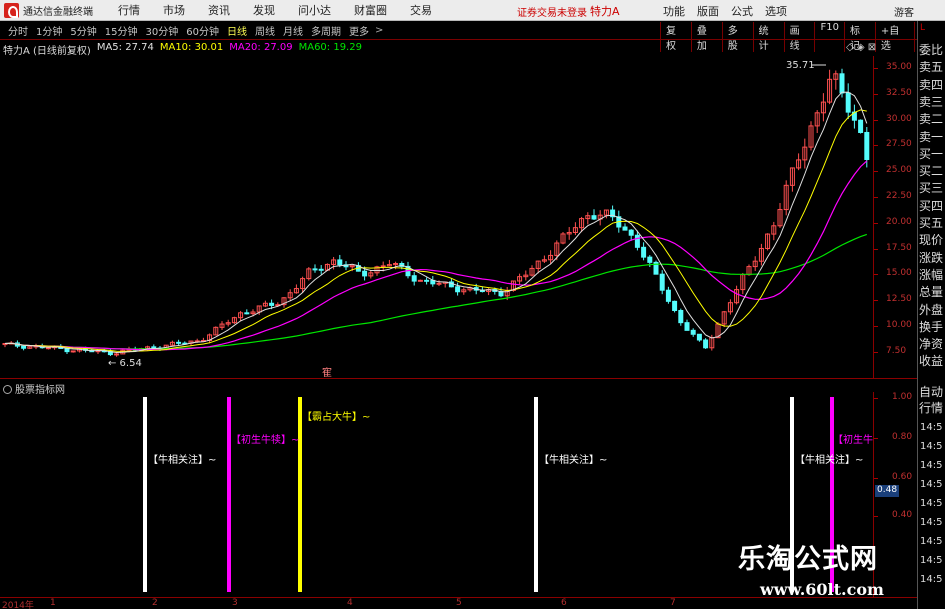  I want to click on period-15min: 15分钟, so click(121, 30).